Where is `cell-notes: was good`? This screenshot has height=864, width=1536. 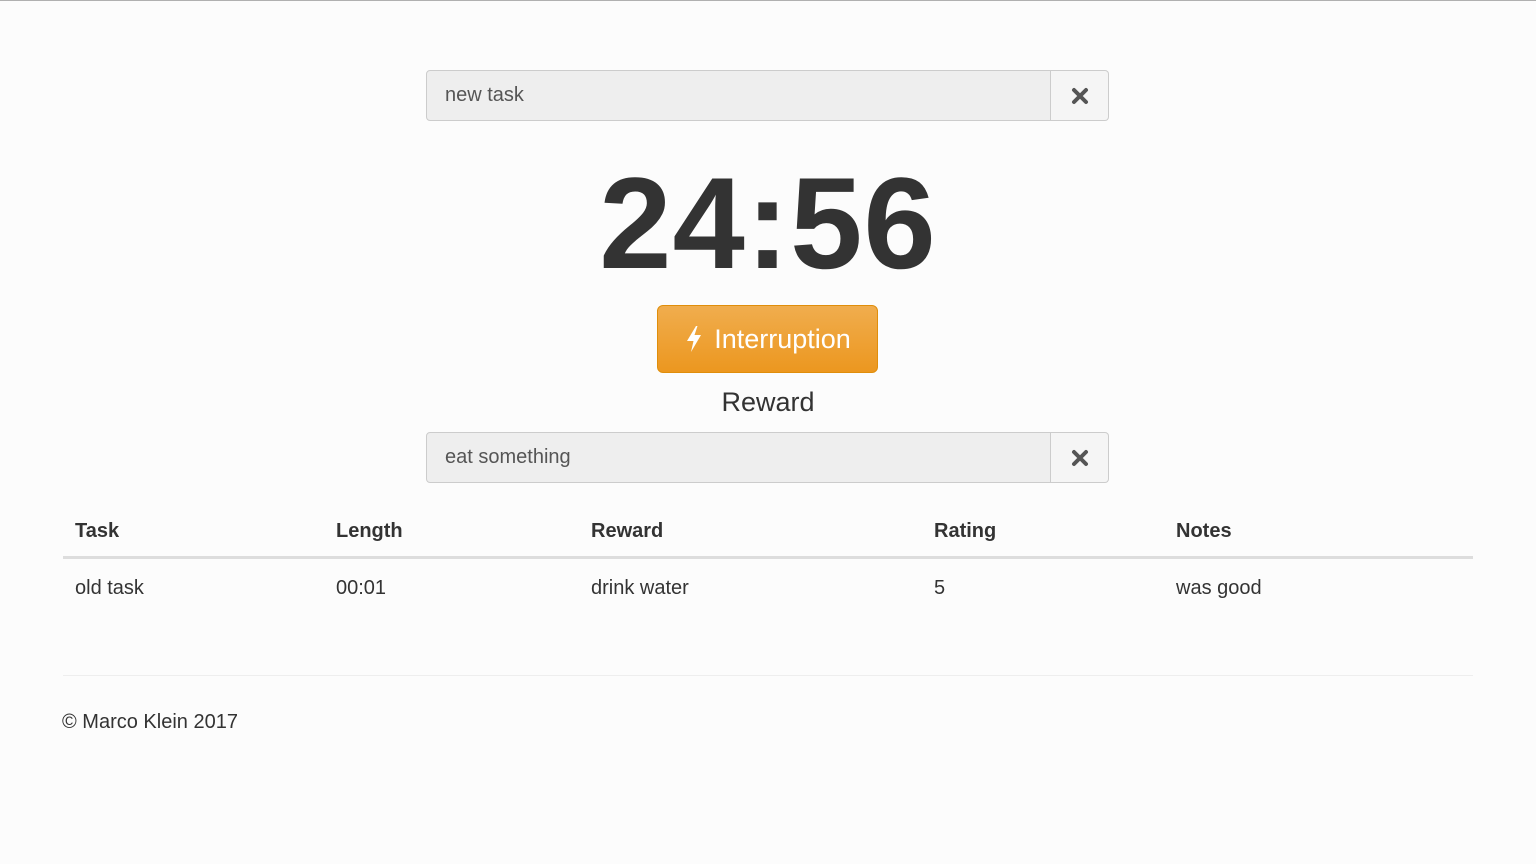 cell-notes: was good is located at coordinates (1219, 588).